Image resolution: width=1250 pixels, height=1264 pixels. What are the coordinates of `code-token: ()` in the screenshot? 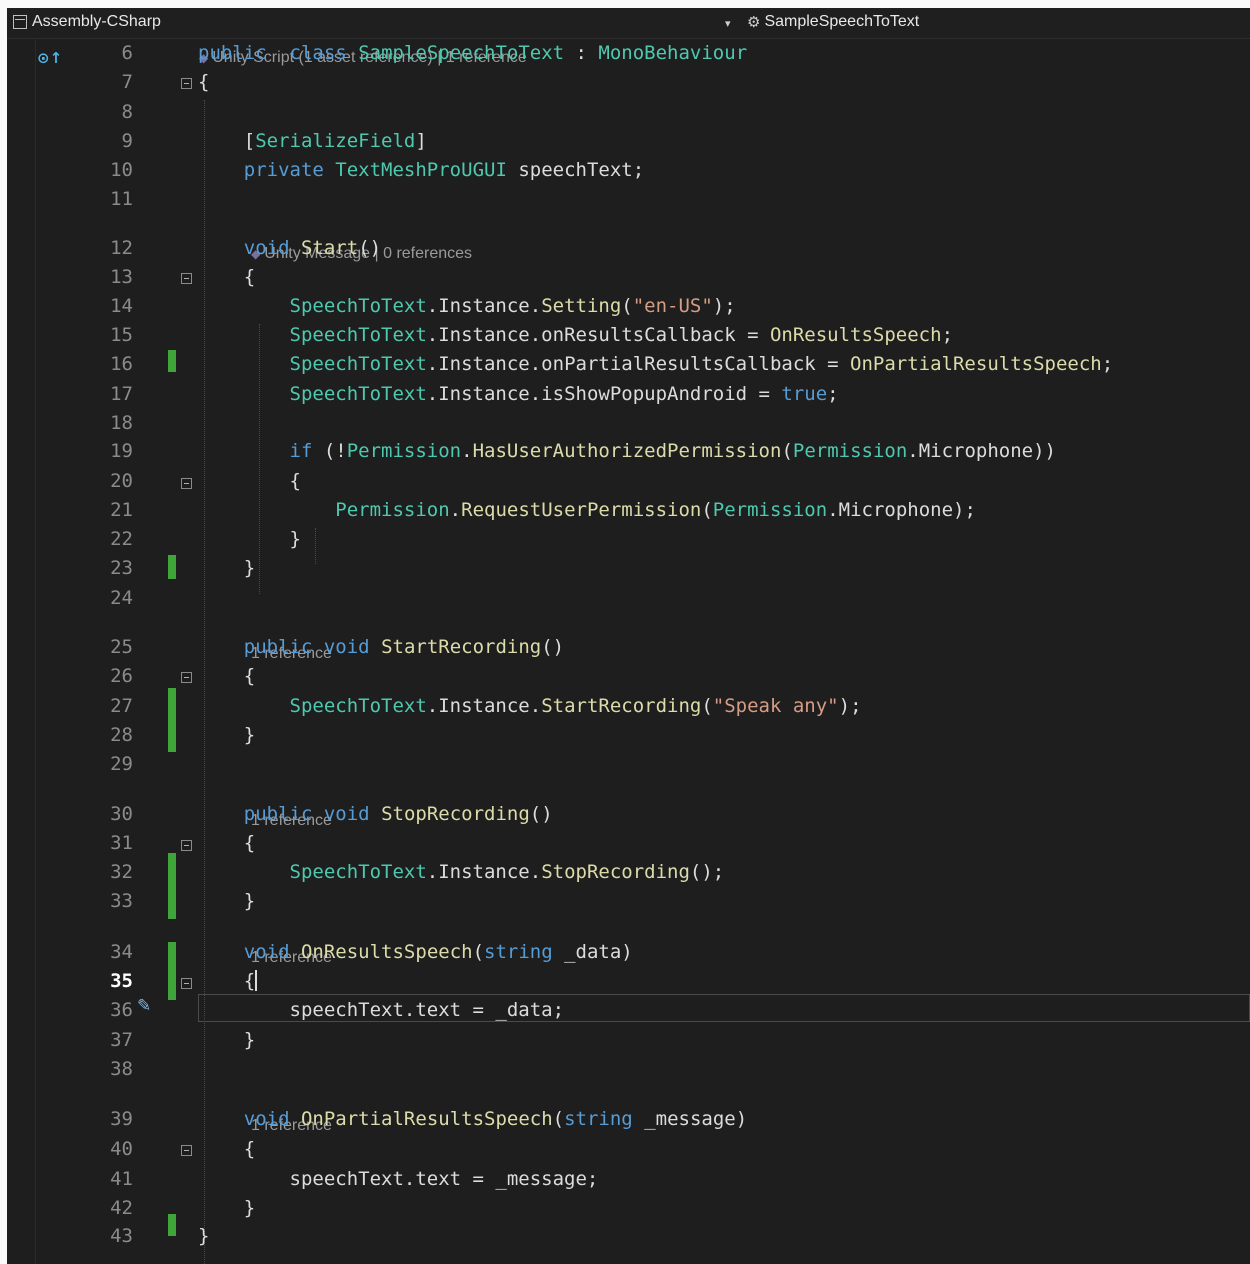 It's located at (541, 814).